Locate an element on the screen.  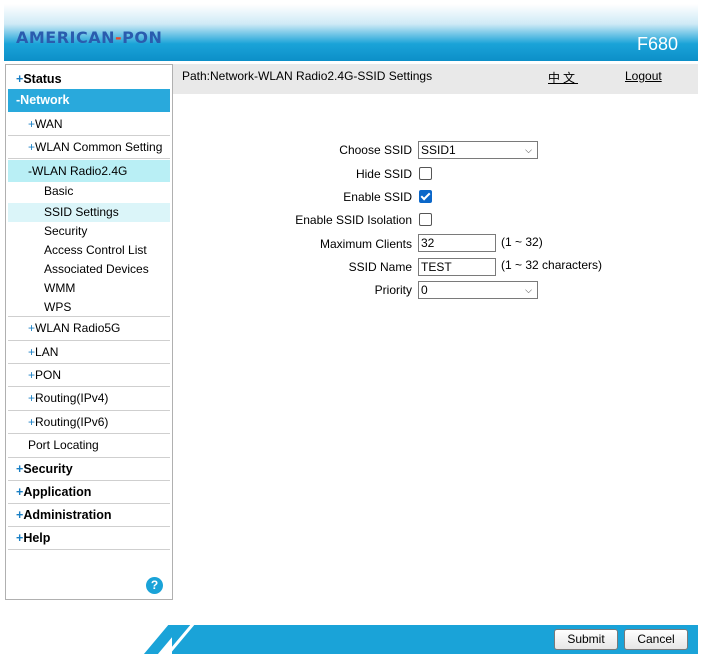
maximum-clients-label: Maximum Clients is located at coordinates (365, 244).